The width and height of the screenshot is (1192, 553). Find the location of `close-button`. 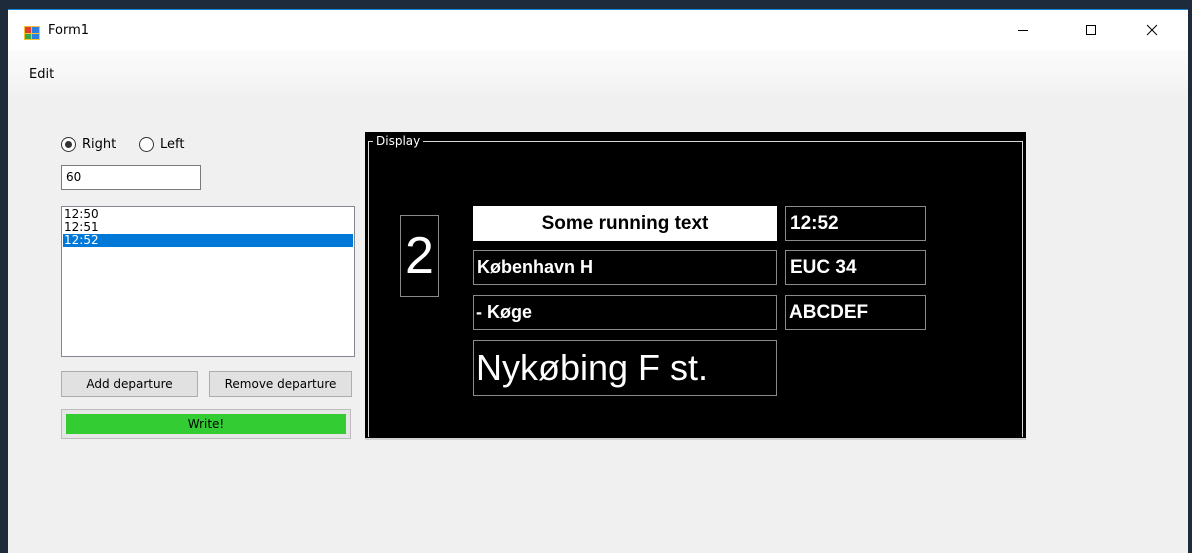

close-button is located at coordinates (1152, 30).